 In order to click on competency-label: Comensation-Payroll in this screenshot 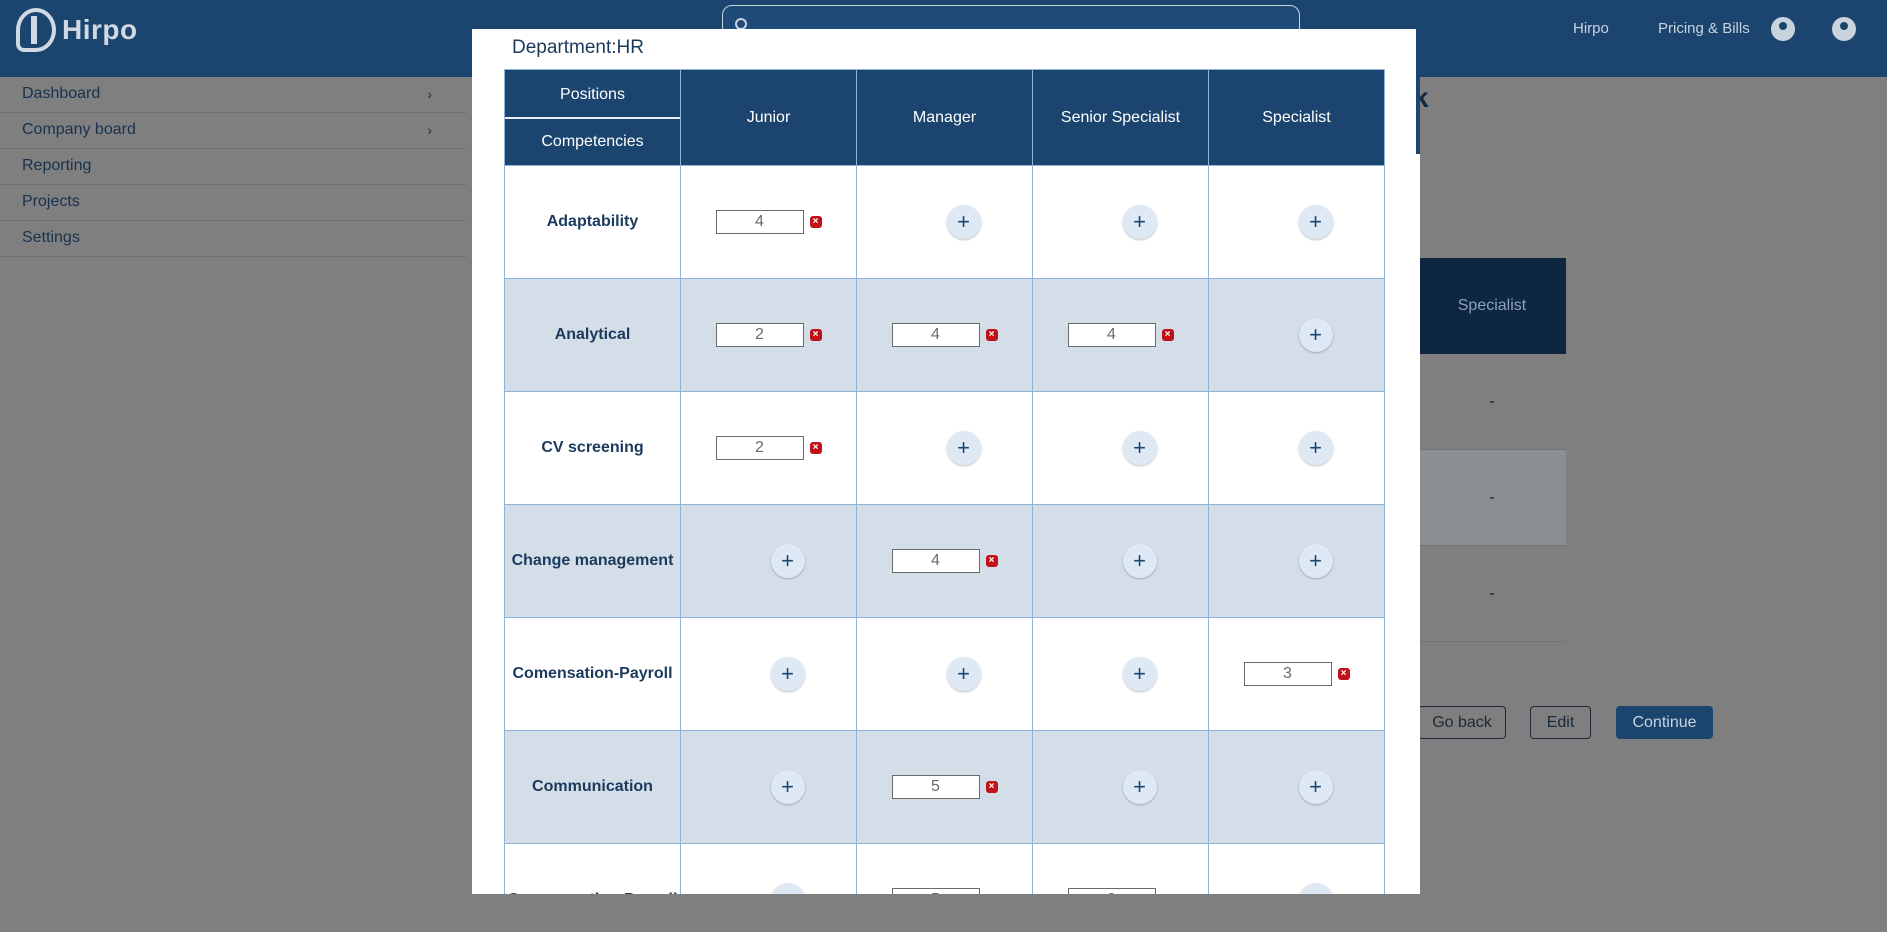, I will do `click(592, 674)`.